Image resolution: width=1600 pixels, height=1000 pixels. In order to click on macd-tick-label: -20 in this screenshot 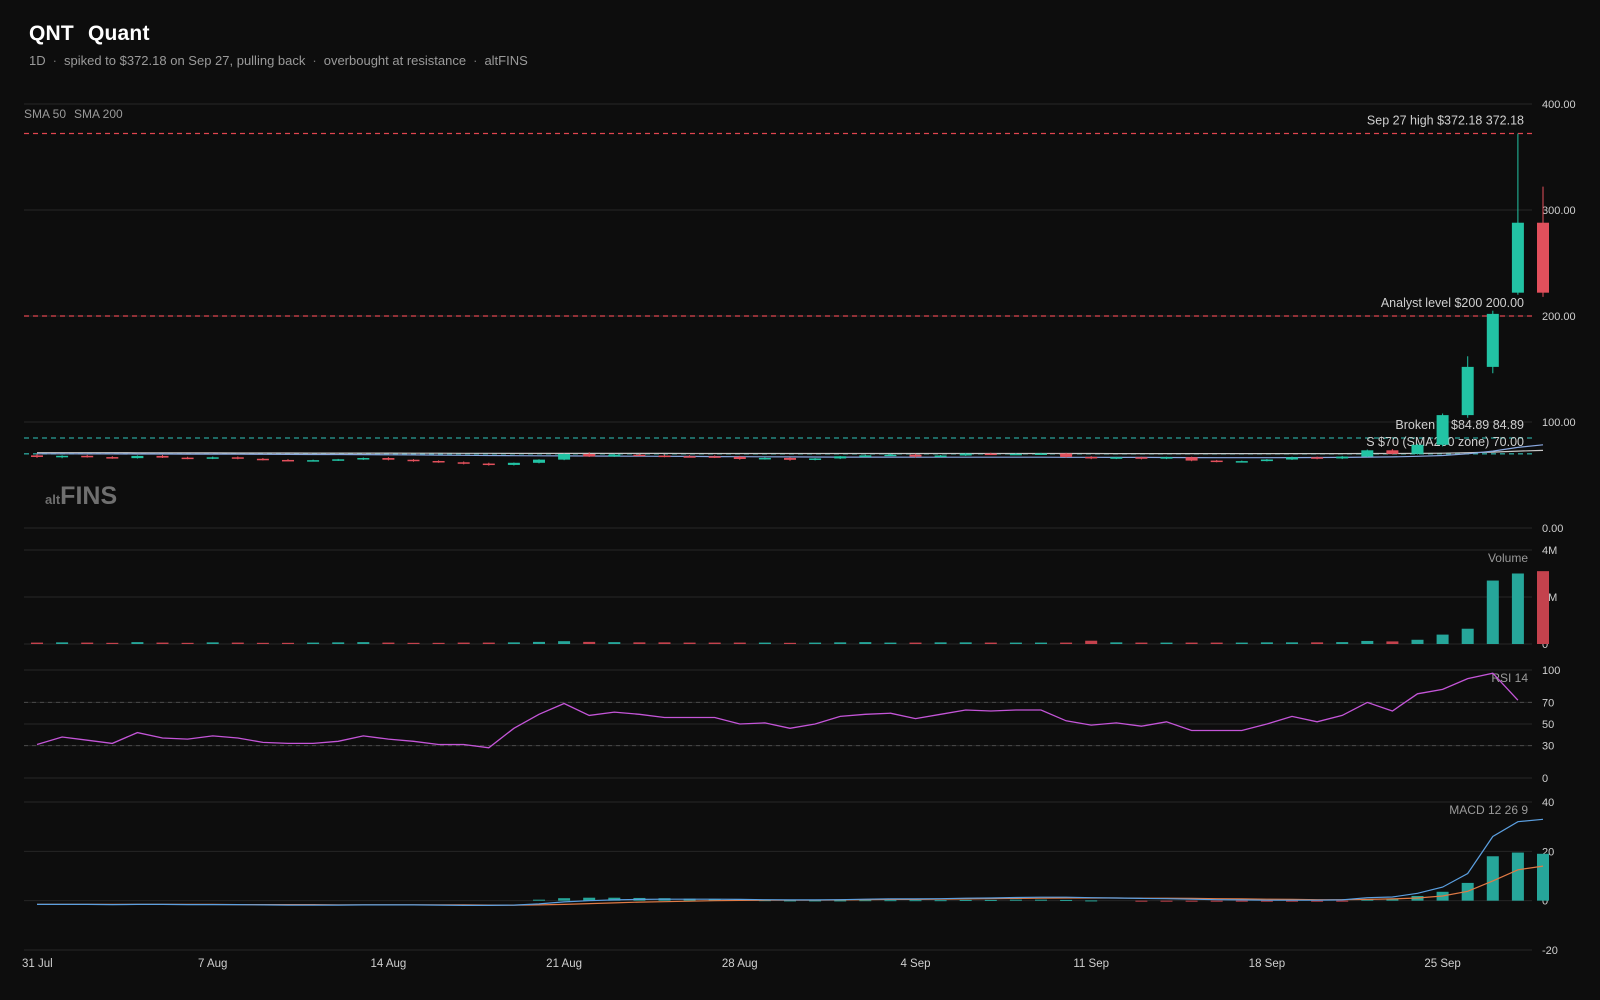, I will do `click(1550, 951)`.